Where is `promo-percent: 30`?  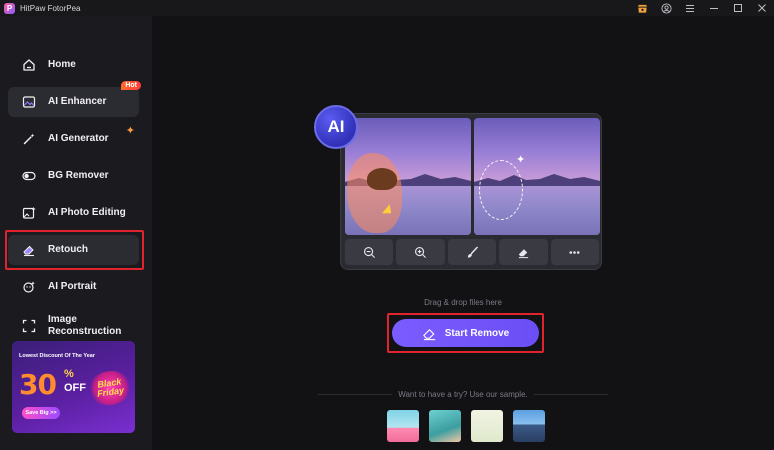
promo-percent: 30 is located at coordinates (38, 384).